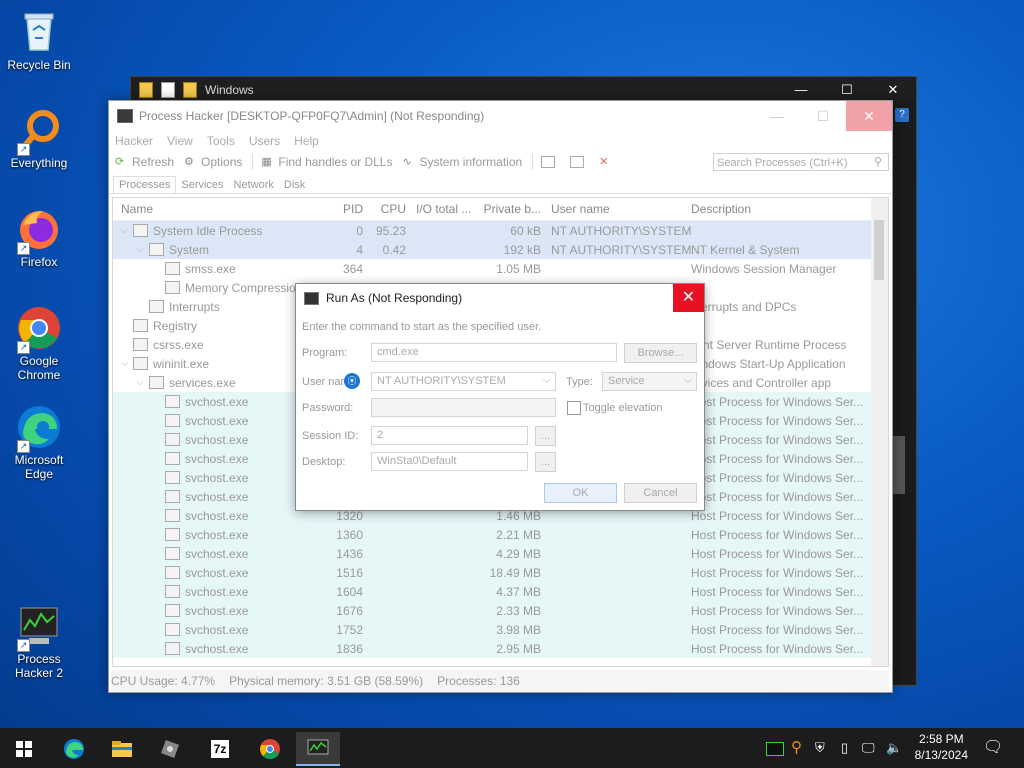  What do you see at coordinates (39, 237) in the screenshot?
I see `desktop-icon-firefox: ↗ Firefox` at bounding box center [39, 237].